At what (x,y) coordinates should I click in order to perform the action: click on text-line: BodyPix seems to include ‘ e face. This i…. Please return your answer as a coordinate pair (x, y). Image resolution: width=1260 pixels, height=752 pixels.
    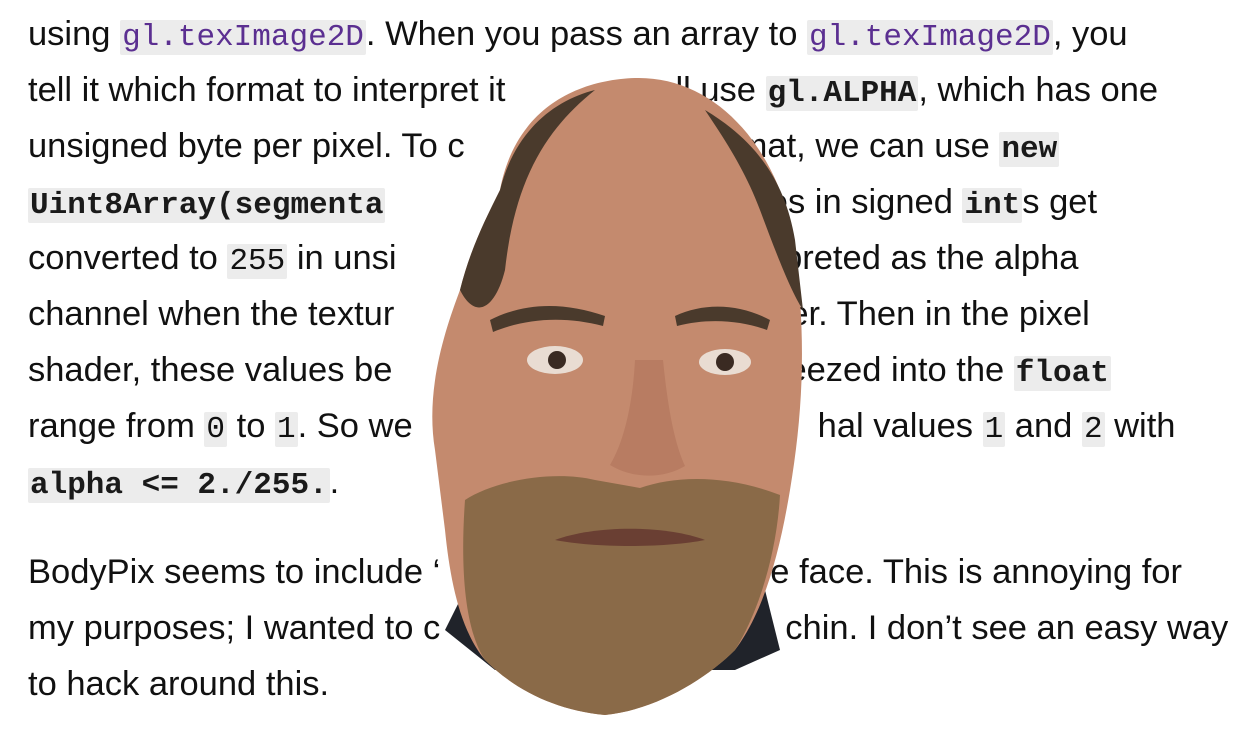
    Looking at the image, I should click on (633, 572).